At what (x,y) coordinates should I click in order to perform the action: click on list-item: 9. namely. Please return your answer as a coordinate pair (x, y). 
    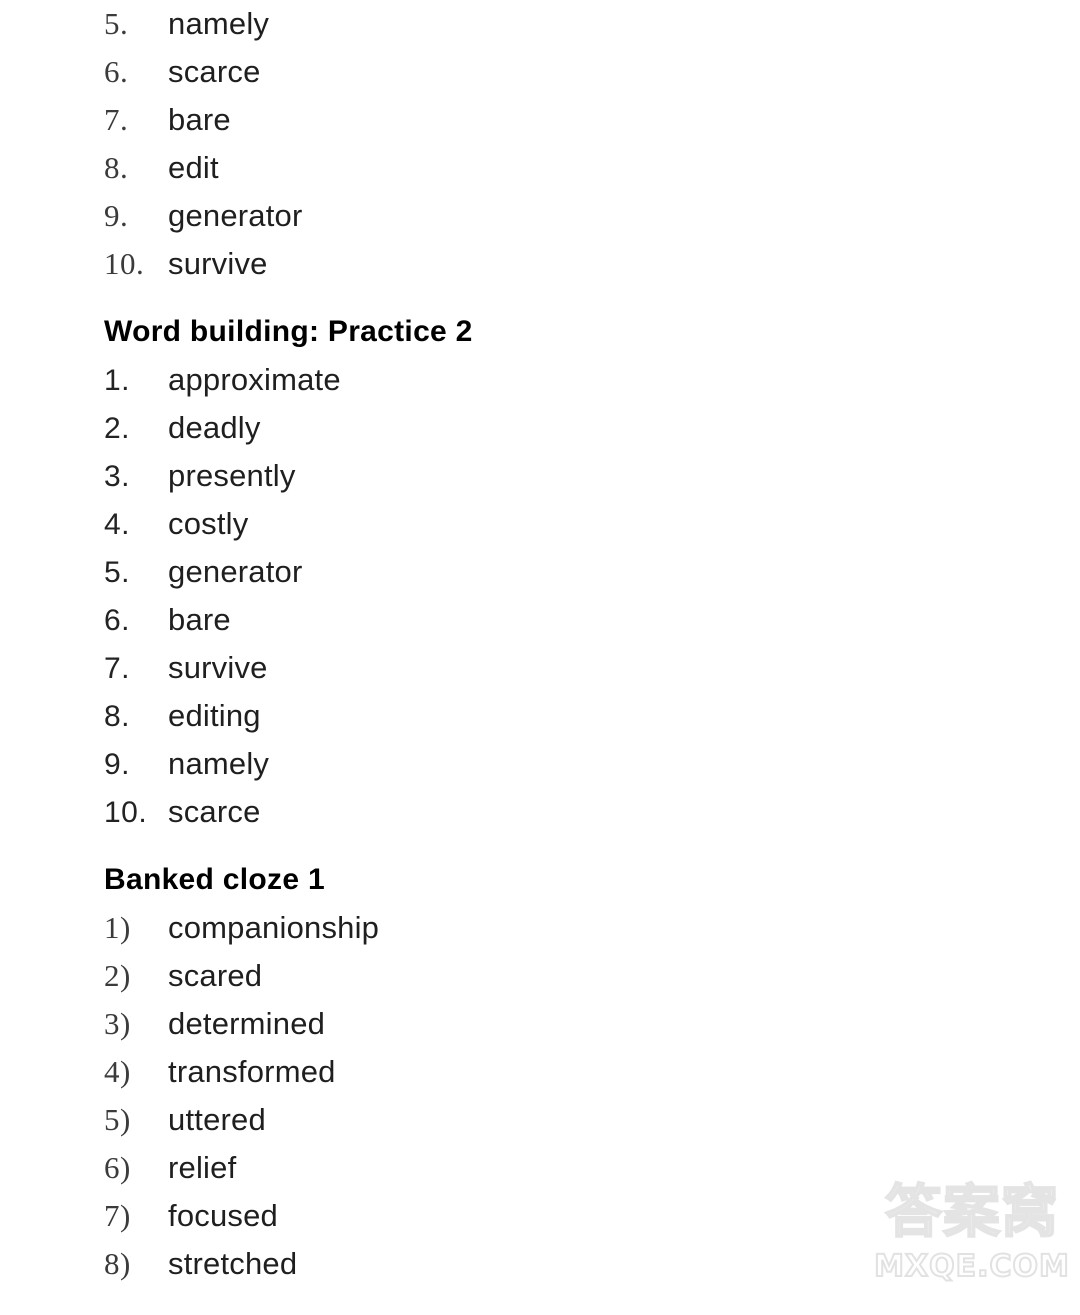
    Looking at the image, I should click on (484, 764).